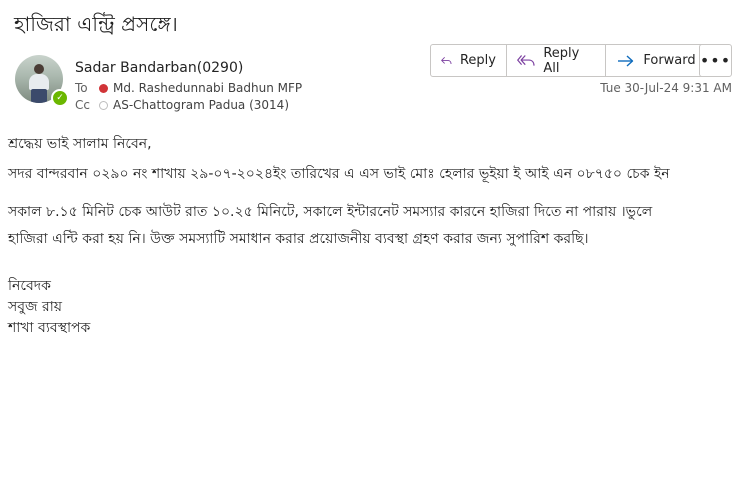 This screenshot has width=746, height=503. What do you see at coordinates (159, 68) in the screenshot?
I see `sender-name: Sadar Bandarban(0290)` at bounding box center [159, 68].